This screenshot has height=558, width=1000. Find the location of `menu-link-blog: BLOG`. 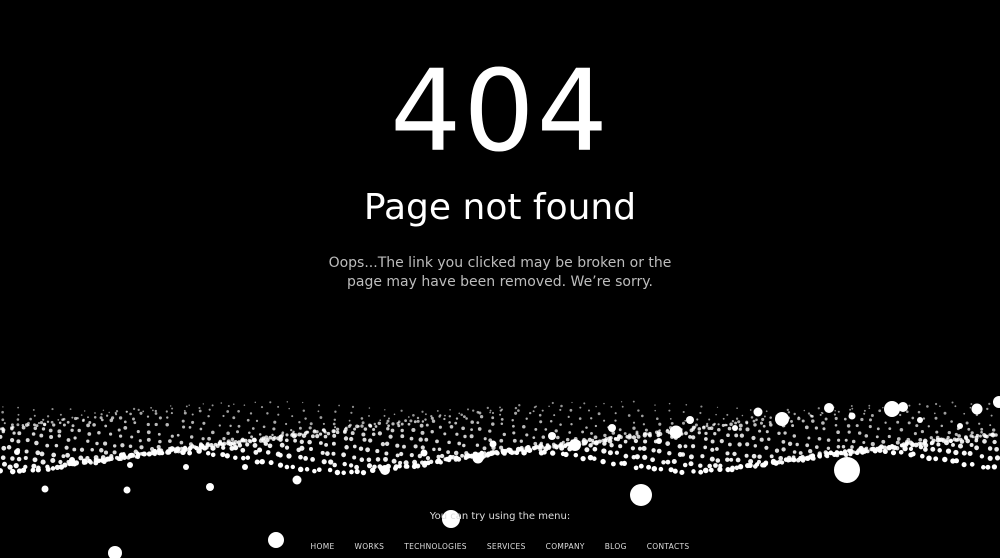

menu-link-blog: BLOG is located at coordinates (616, 546).